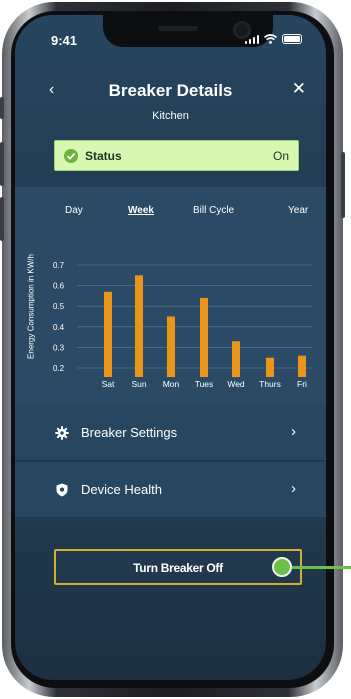  I want to click on wifi-icon, so click(270, 39).